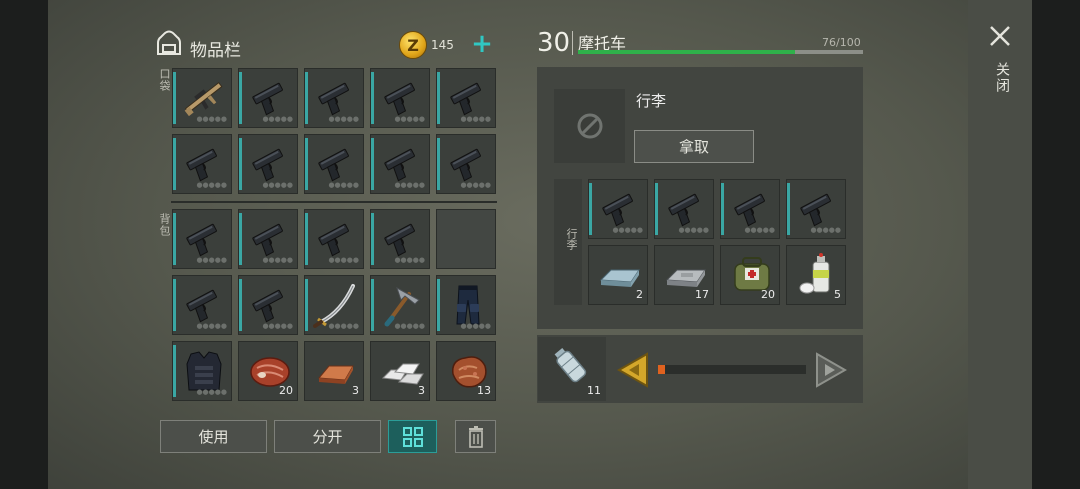 This screenshot has height=489, width=1080. I want to click on cargo-title: 行李, so click(651, 101).